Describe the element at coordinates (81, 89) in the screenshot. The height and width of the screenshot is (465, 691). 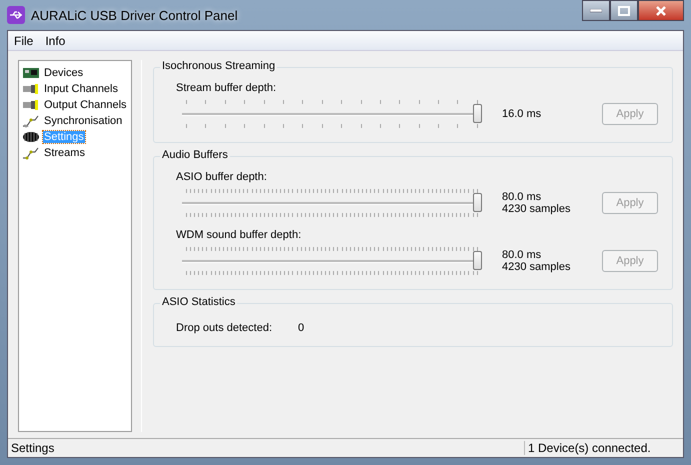
I see `tree-item: Input Channels` at that location.